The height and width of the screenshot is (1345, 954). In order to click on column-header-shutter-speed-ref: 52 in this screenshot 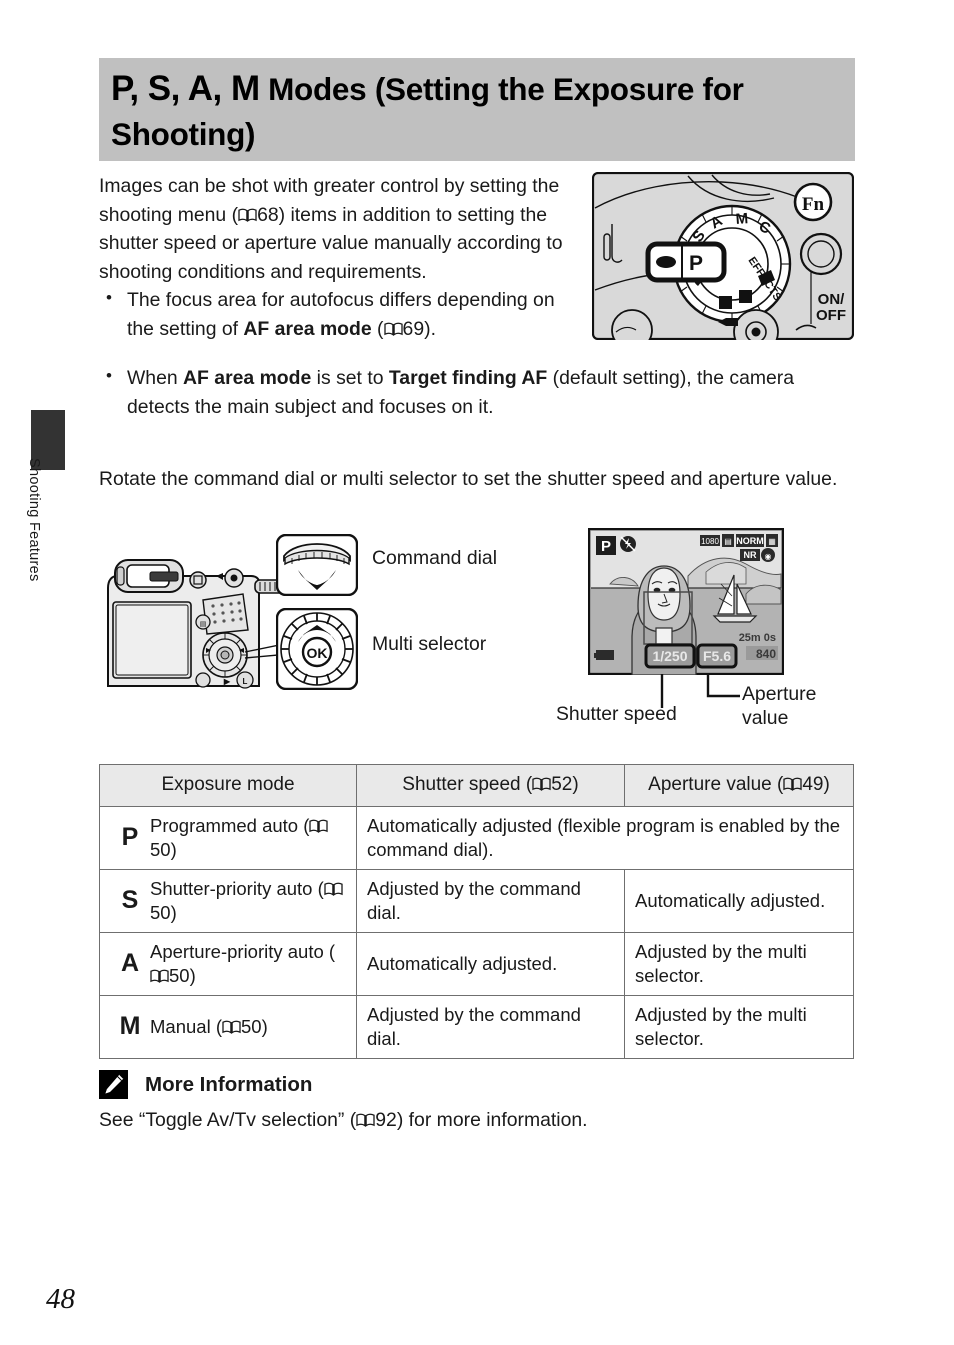, I will do `click(562, 784)`.